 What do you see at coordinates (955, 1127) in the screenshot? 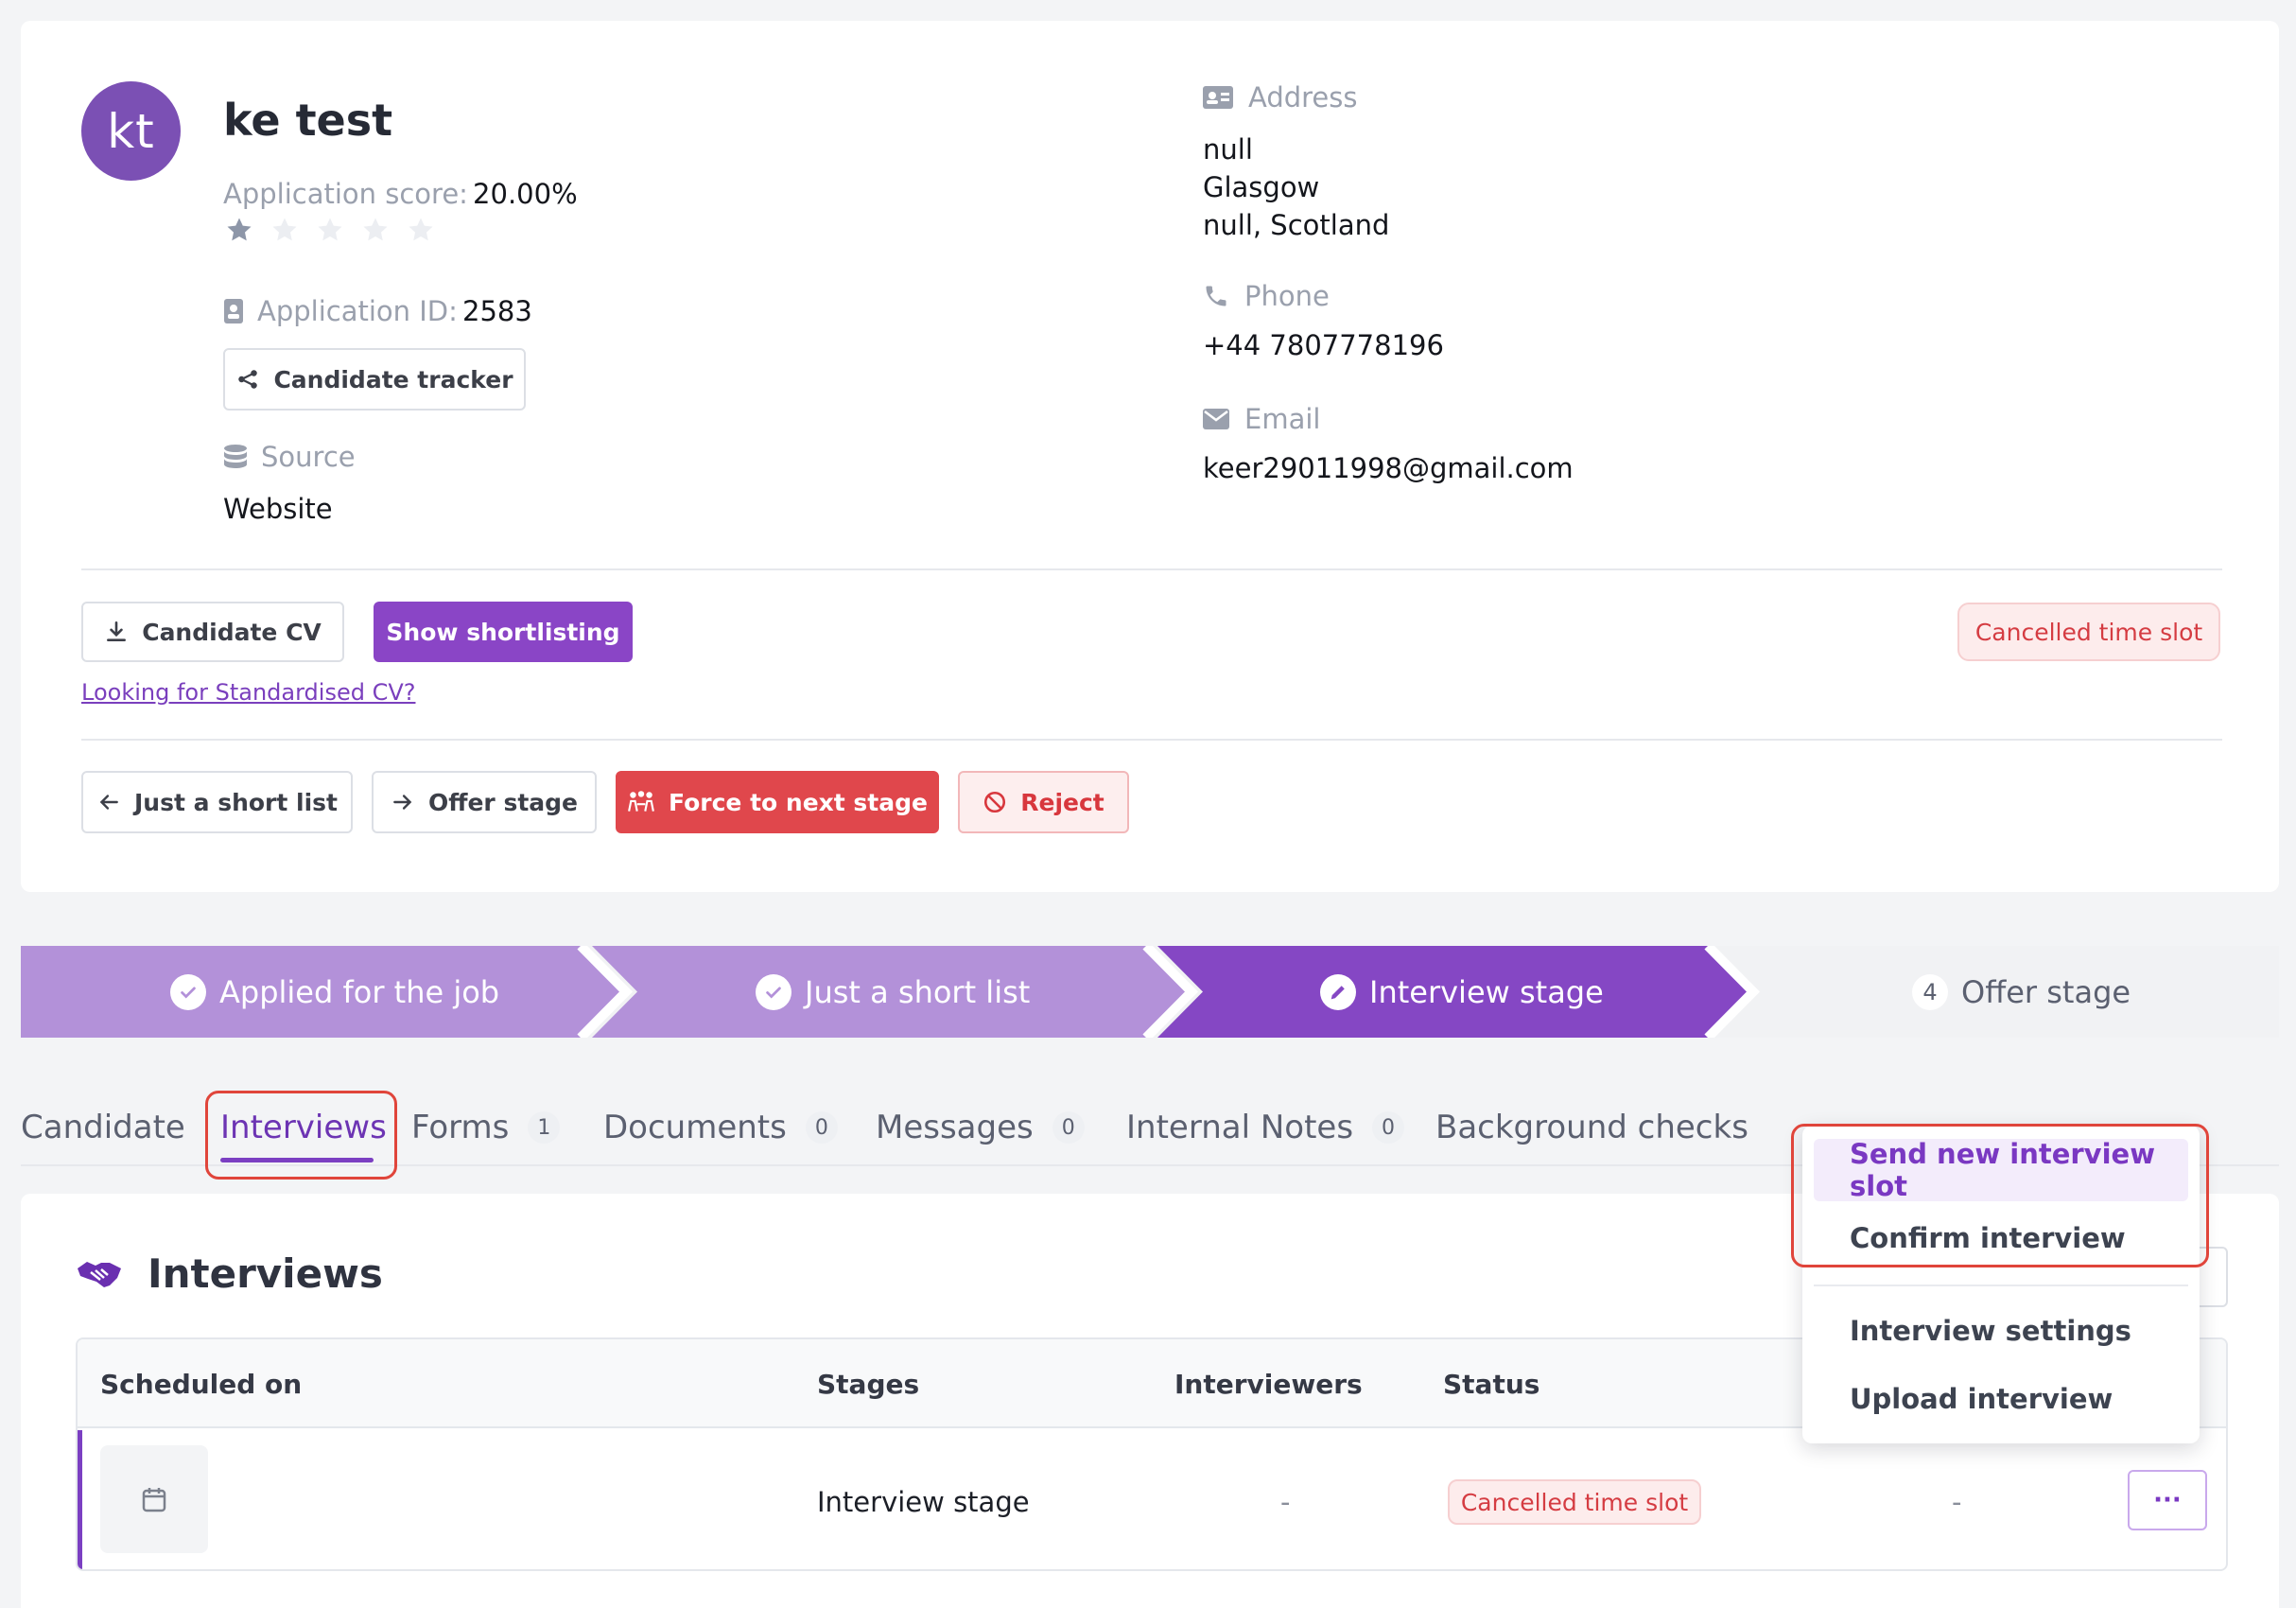
I see `tab-label: Messages` at bounding box center [955, 1127].